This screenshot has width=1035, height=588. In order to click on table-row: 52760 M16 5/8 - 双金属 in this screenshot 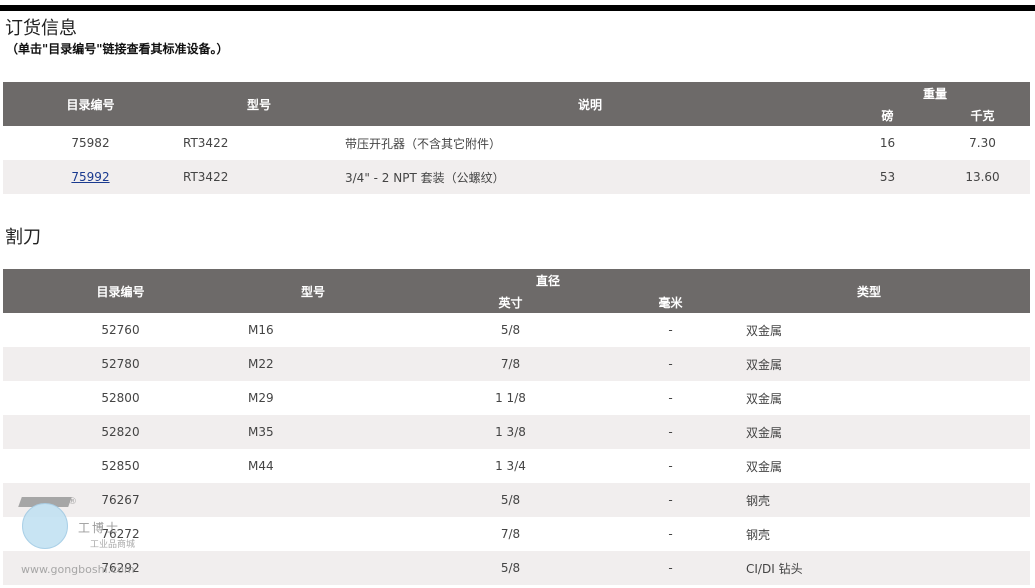, I will do `click(516, 330)`.